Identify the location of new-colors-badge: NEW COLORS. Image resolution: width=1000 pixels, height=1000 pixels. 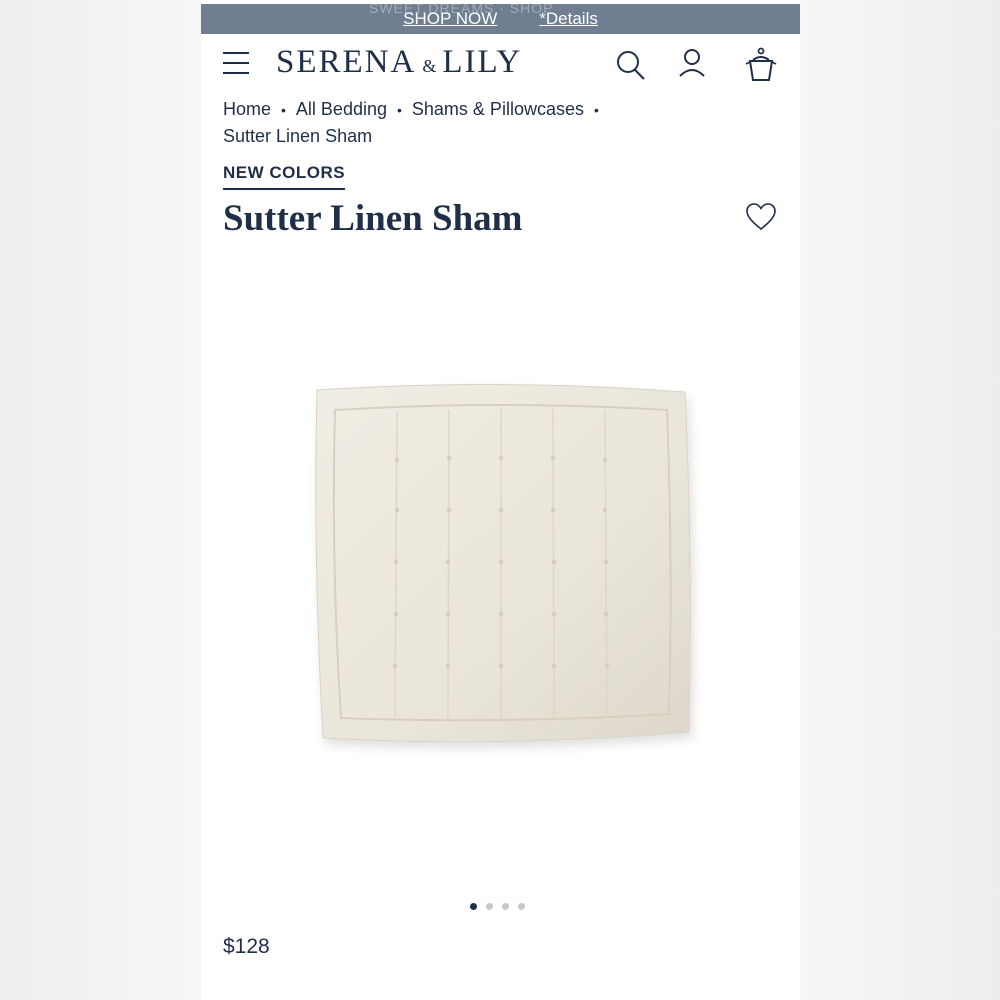
(284, 176).